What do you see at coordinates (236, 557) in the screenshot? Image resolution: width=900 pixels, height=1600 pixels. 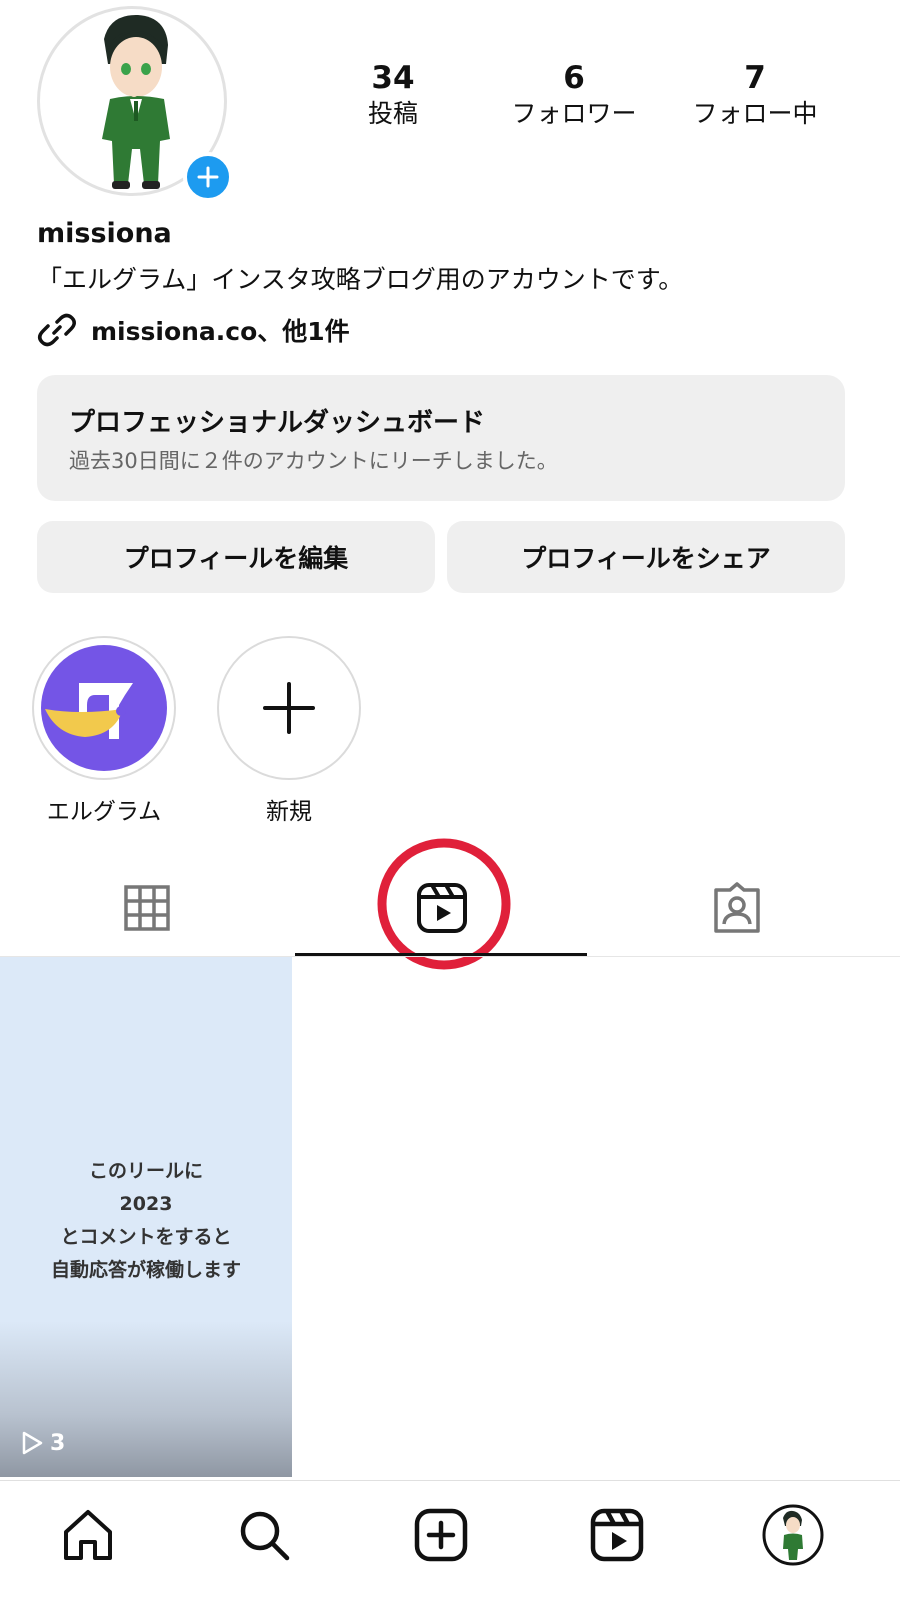 I see `edit-profile-button: プロフィールを編集` at bounding box center [236, 557].